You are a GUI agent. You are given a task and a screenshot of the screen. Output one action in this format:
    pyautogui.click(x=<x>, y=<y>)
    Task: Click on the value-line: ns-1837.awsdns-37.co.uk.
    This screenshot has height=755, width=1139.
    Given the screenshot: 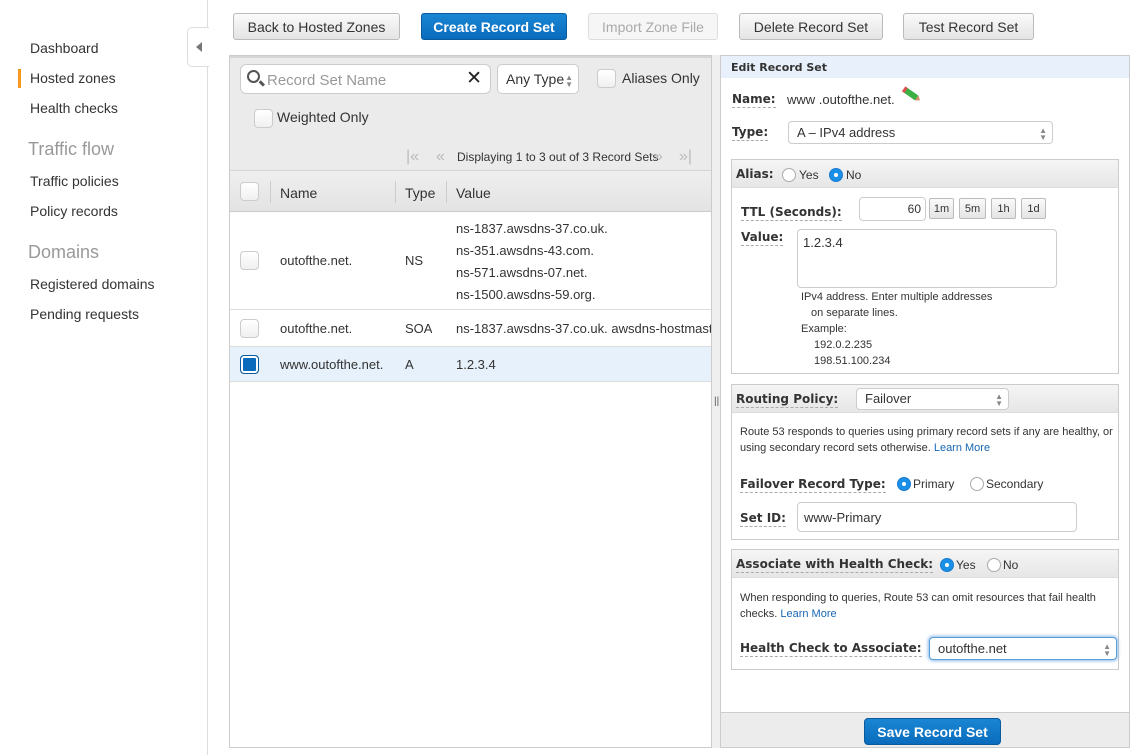 What is the action you would take?
    pyautogui.click(x=532, y=228)
    